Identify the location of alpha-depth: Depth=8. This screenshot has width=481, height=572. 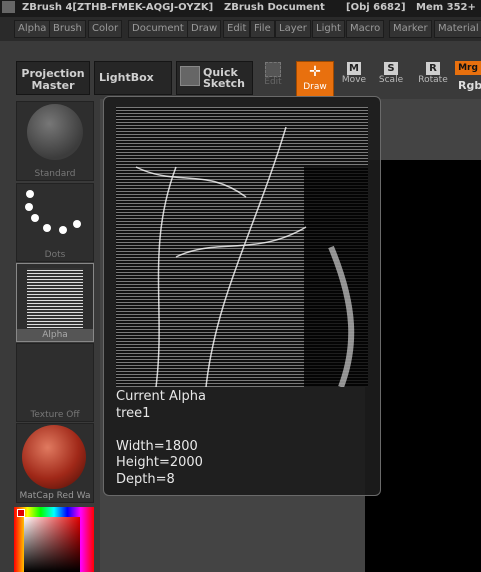
(145, 479).